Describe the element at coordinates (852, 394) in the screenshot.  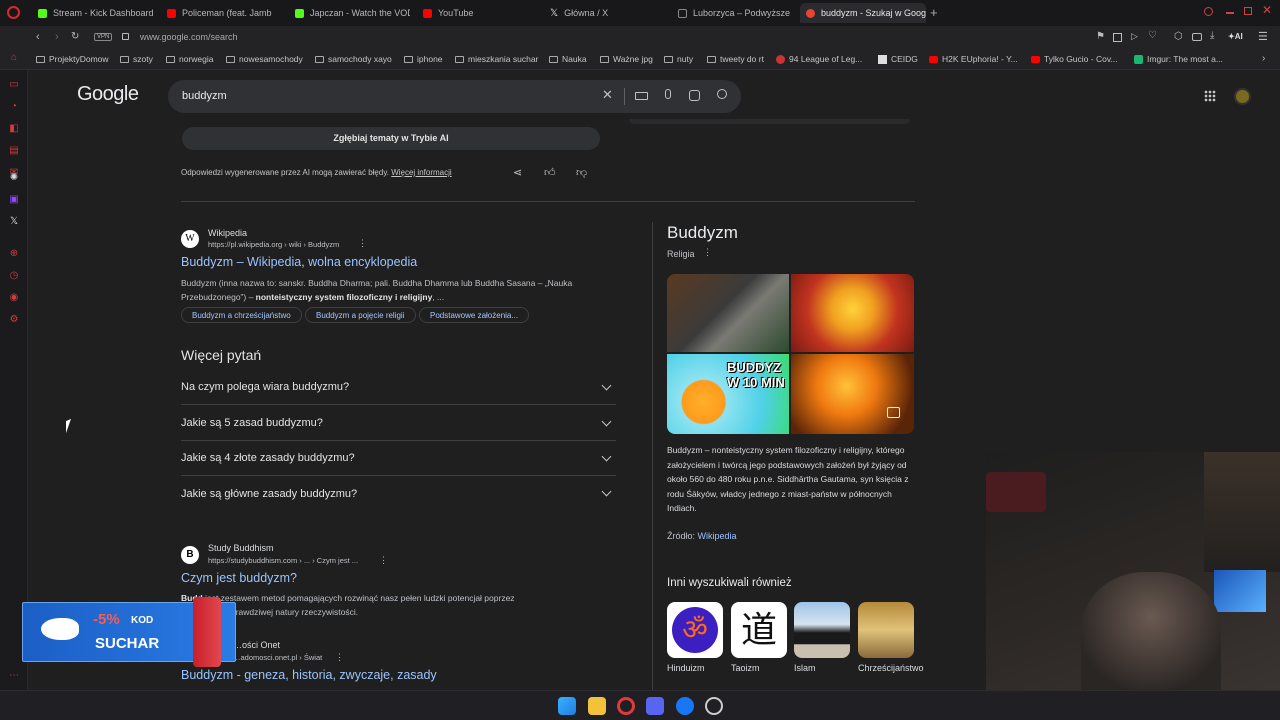
I see `kp-image-sunset` at that location.